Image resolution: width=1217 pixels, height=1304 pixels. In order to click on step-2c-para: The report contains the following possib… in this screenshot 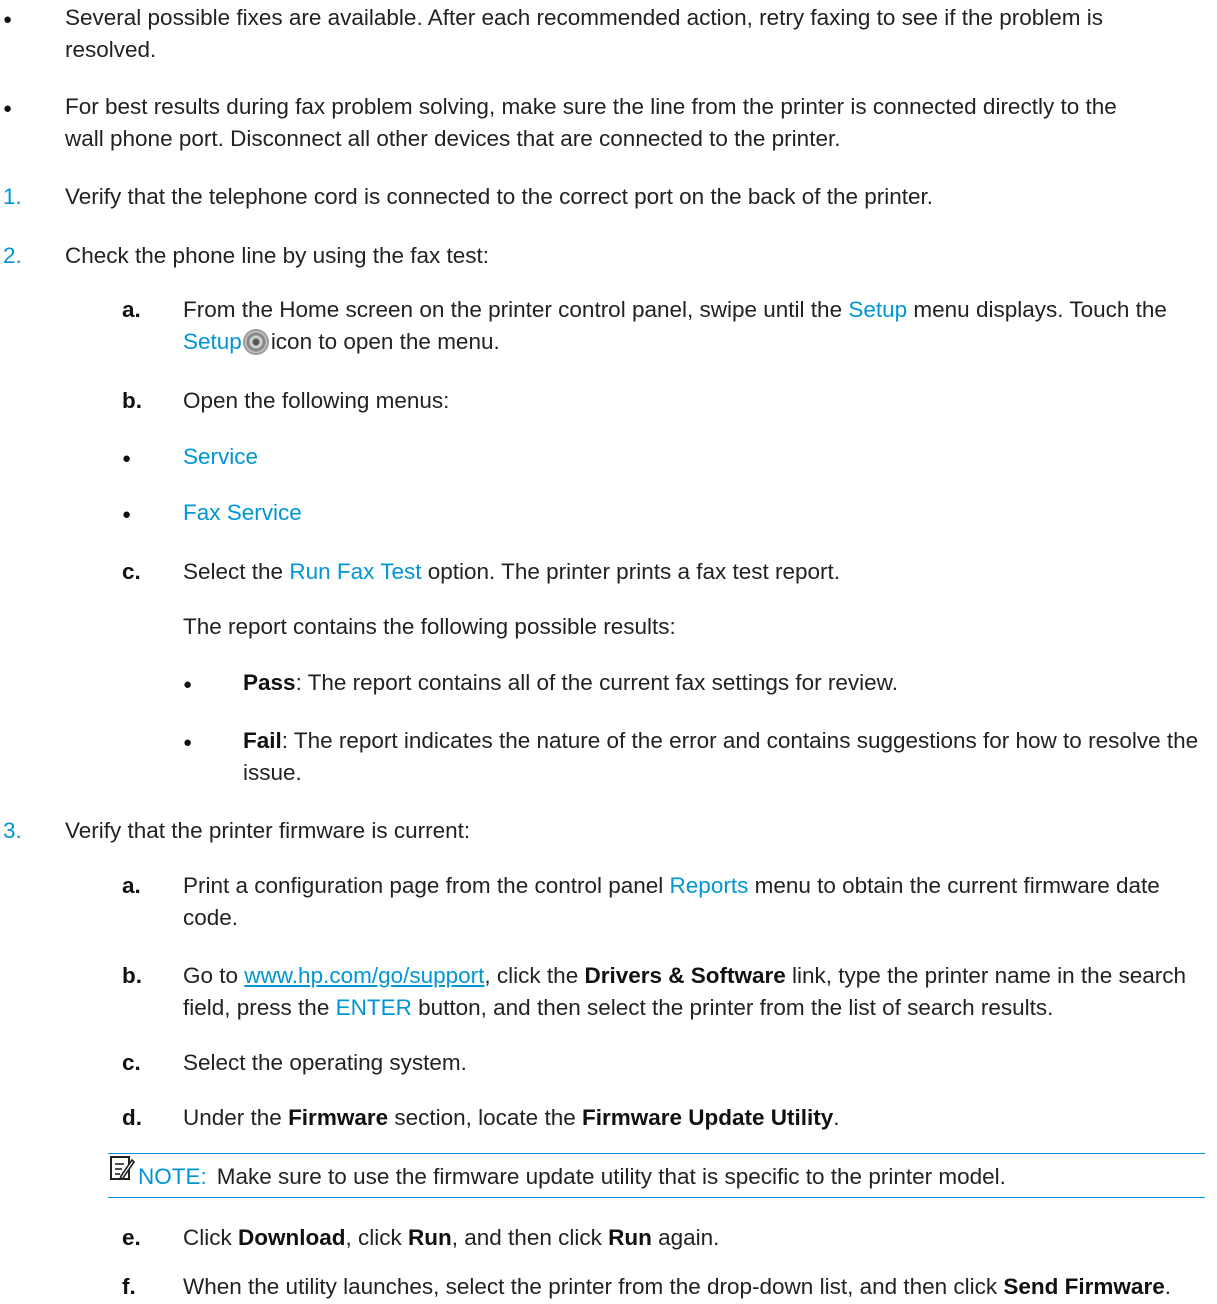, I will do `click(429, 626)`.